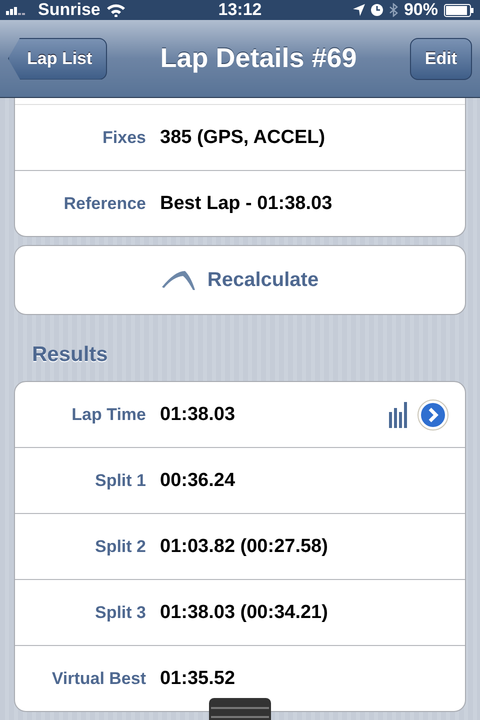 This screenshot has height=720, width=480. Describe the element at coordinates (198, 679) in the screenshot. I see `row-value: 01:35.52` at that location.